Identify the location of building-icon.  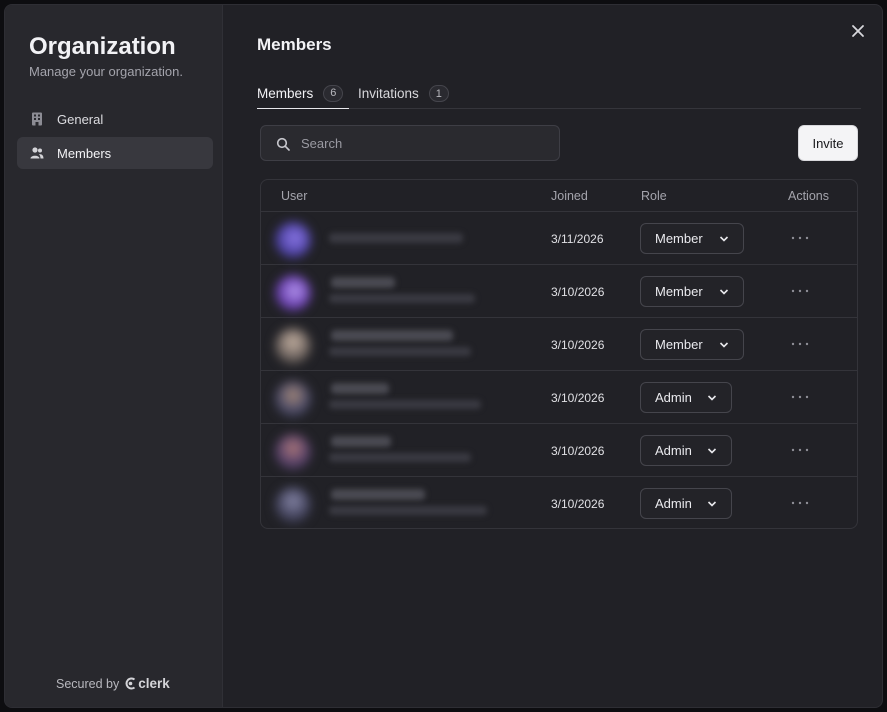
(37, 119).